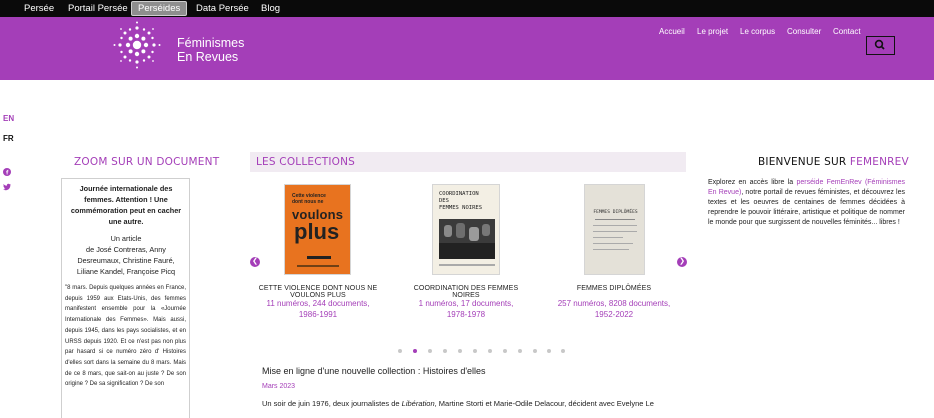 This screenshot has width=934, height=418. What do you see at coordinates (614, 303) in the screenshot?
I see `collection-stats-3: 257 numéros, 8208 documents,` at bounding box center [614, 303].